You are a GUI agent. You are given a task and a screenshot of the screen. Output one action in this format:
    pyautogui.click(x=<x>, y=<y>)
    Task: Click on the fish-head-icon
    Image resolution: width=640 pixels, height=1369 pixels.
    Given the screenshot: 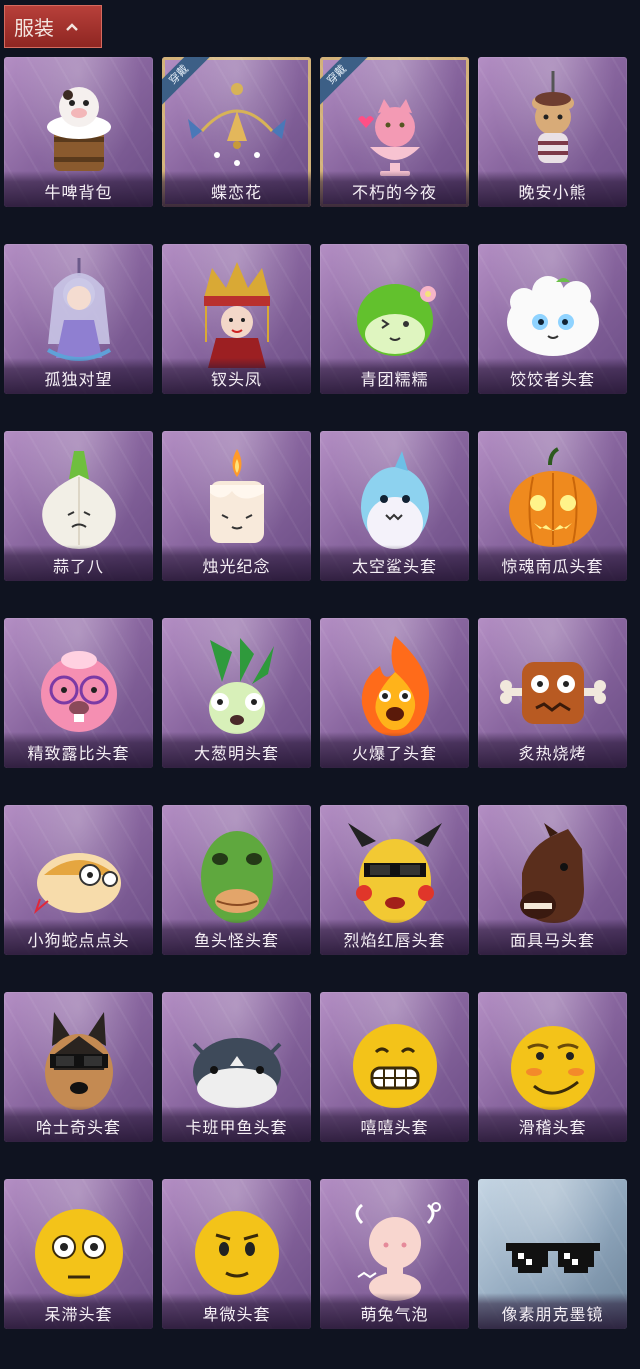 What is the action you would take?
    pyautogui.click(x=237, y=875)
    